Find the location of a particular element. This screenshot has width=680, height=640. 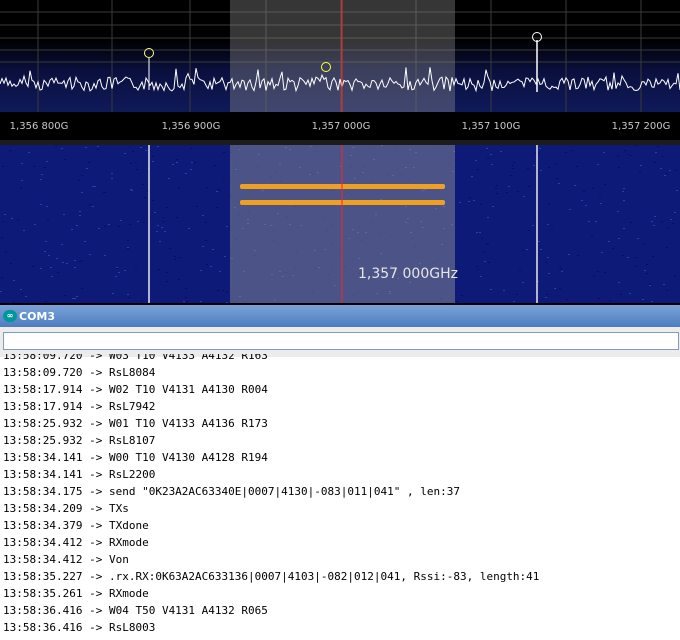

log-line: 13:58:34.412 -> Von is located at coordinates (66, 559).